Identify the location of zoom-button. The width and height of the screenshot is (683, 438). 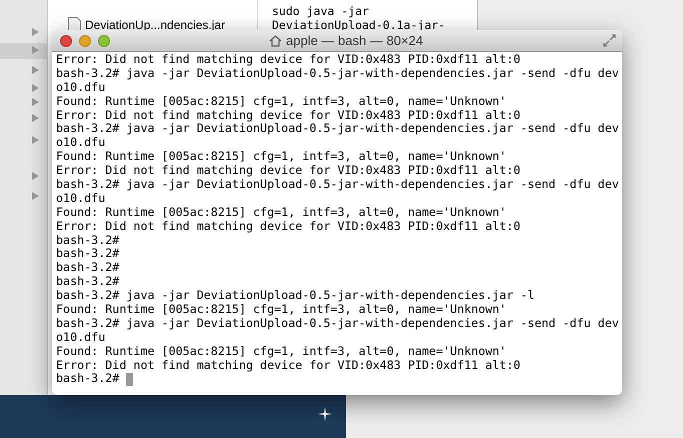
(104, 40).